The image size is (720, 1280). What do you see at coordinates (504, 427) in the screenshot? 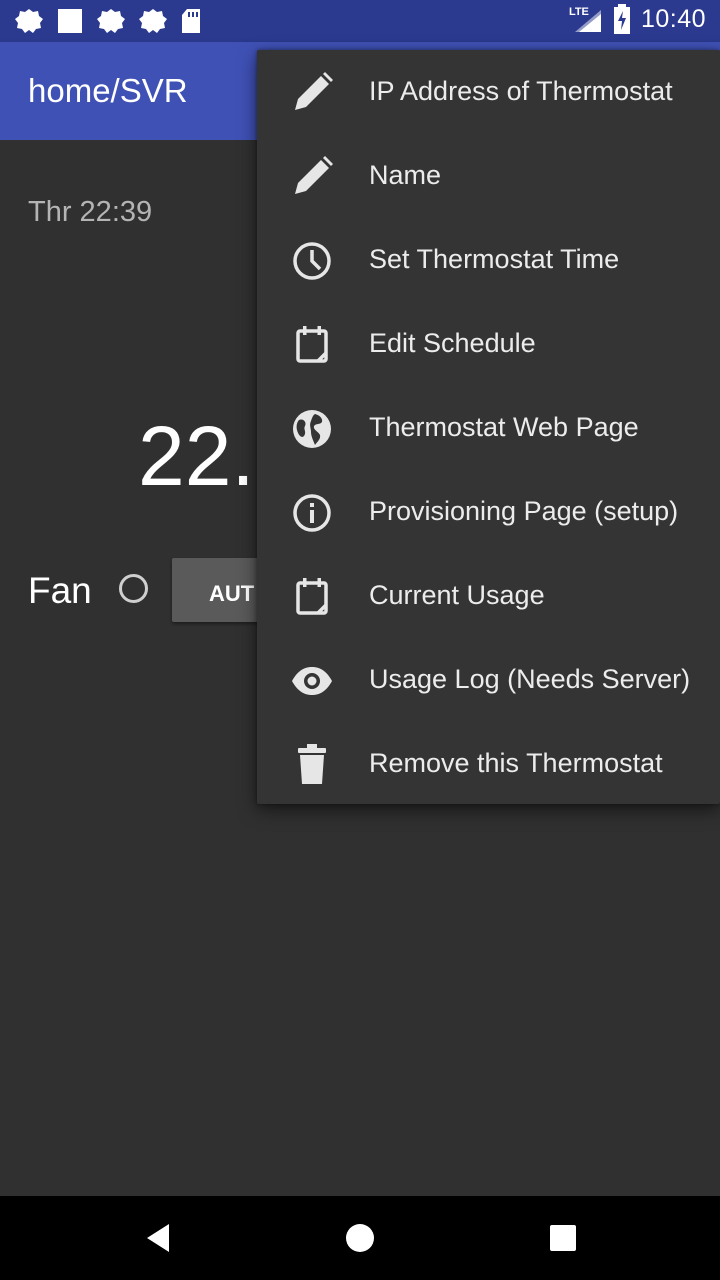
I see `menu-item-label: Thermostat Web Page` at bounding box center [504, 427].